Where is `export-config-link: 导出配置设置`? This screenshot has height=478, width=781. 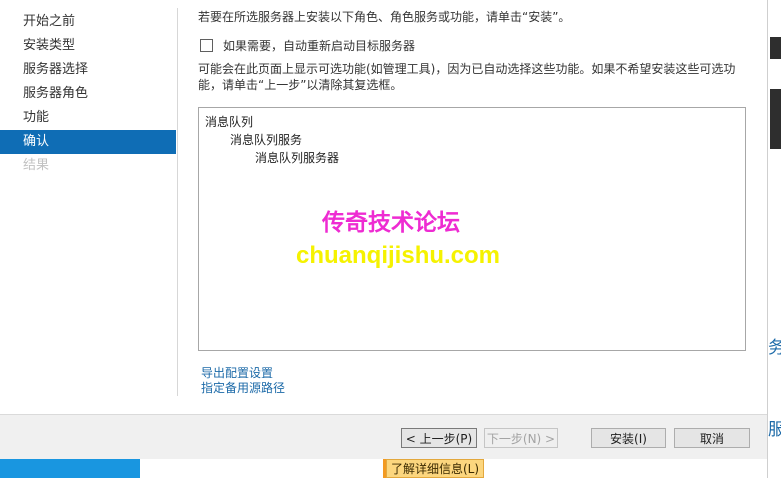 export-config-link: 导出配置设置 is located at coordinates (243, 373).